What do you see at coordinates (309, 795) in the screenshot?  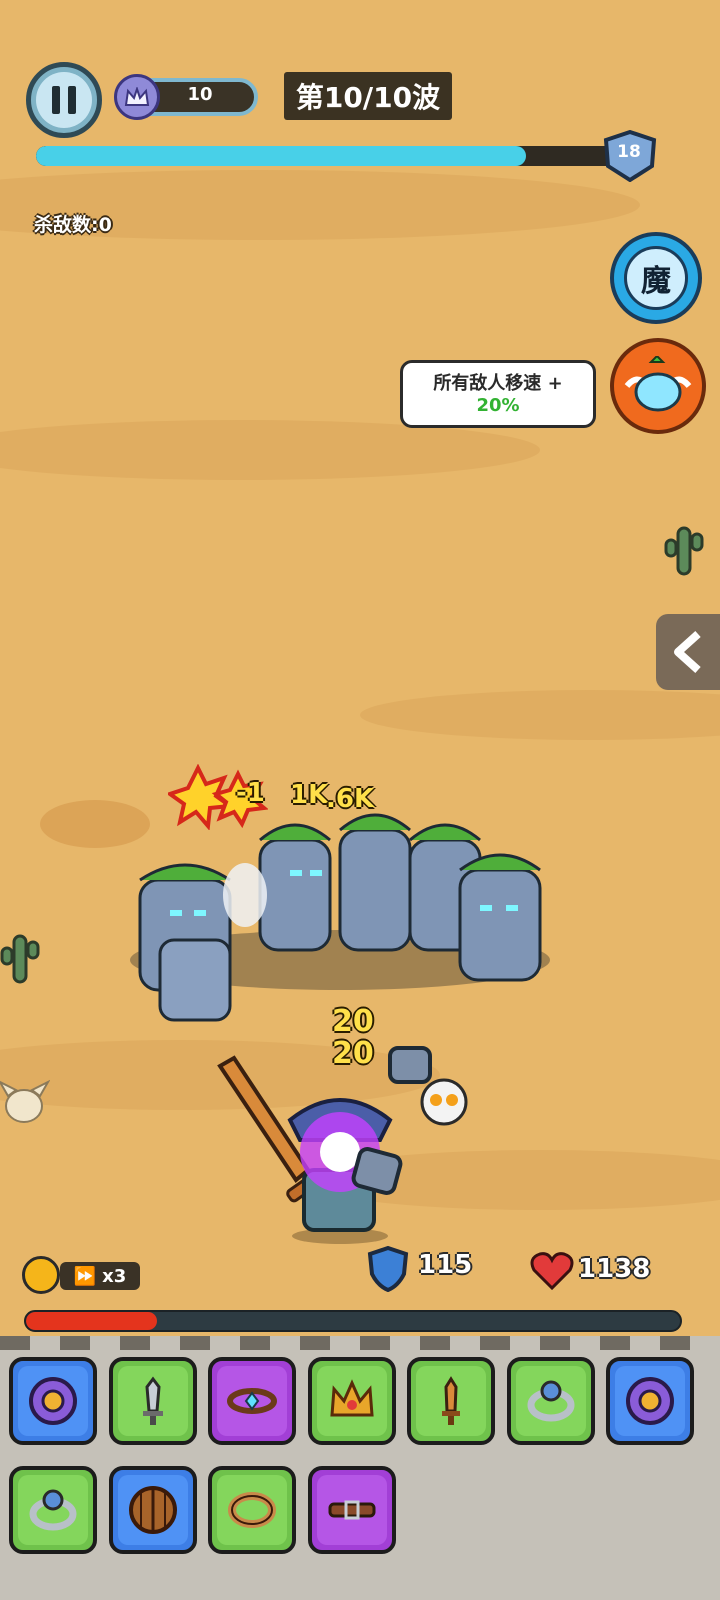 I see `damage-text: 1K` at bounding box center [309, 795].